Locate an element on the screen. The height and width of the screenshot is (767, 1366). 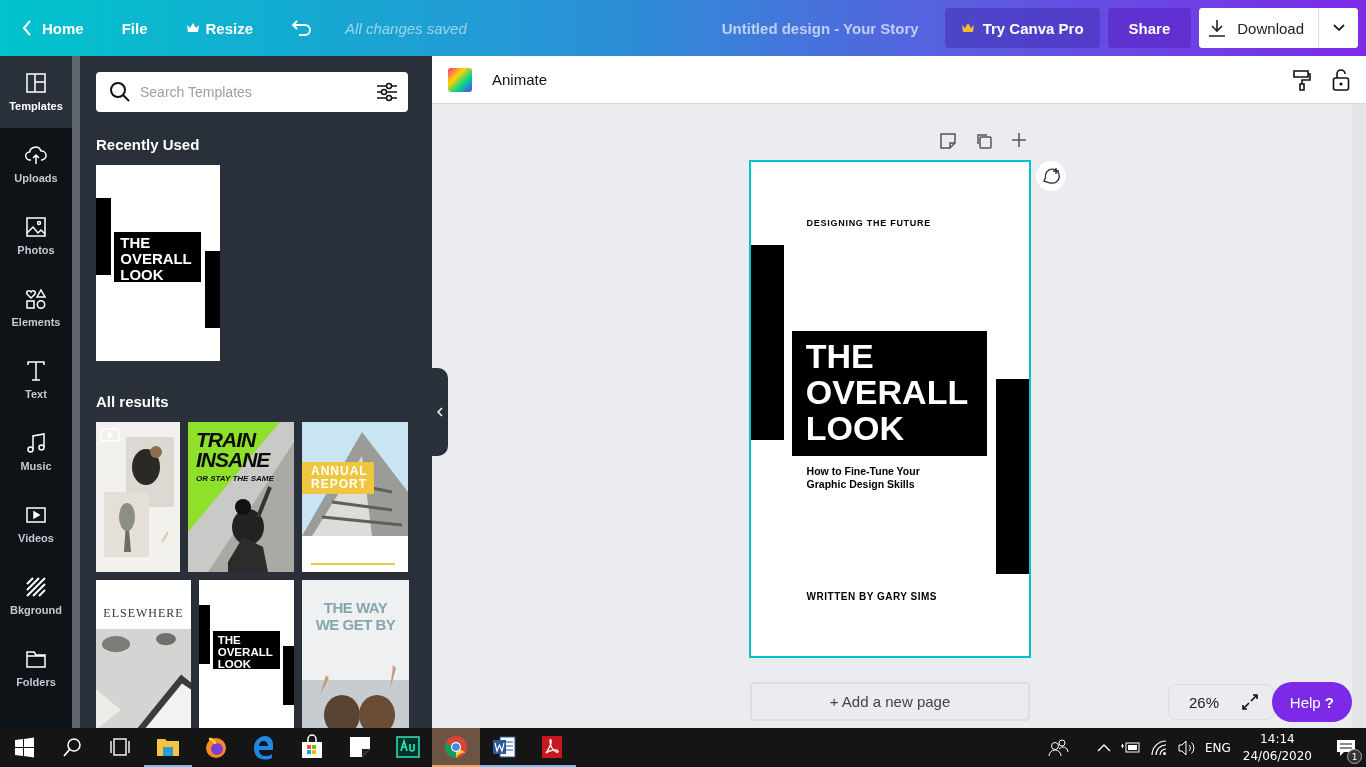
wifi-icon is located at coordinates (1158, 747).